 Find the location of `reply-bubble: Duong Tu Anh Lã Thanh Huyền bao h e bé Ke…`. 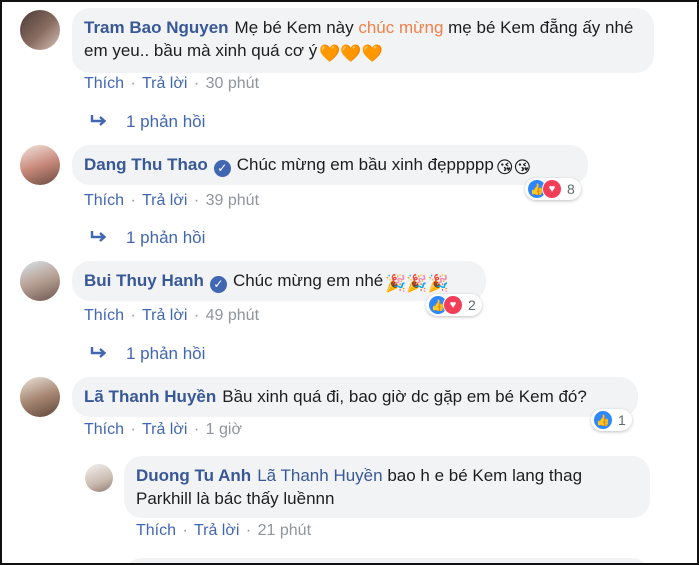

reply-bubble: Duong Tu Anh Lã Thanh Huyền bao h e bé Ke… is located at coordinates (387, 487).